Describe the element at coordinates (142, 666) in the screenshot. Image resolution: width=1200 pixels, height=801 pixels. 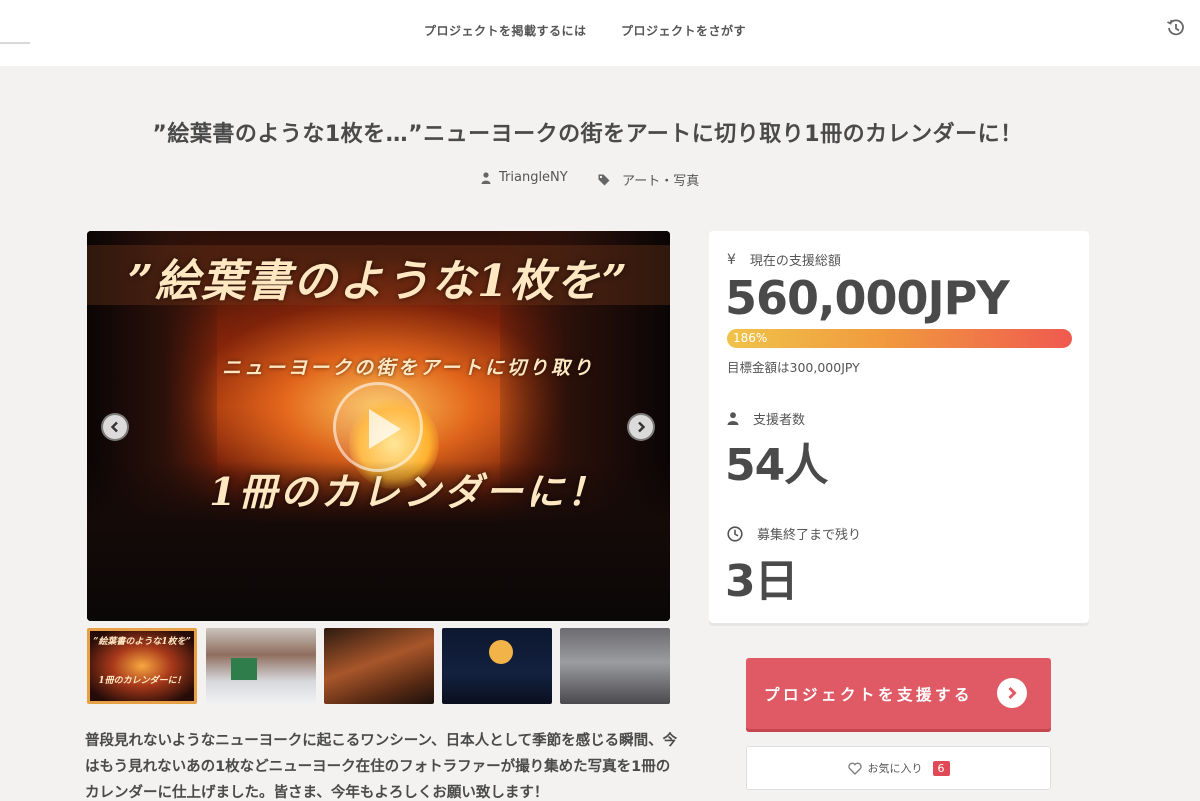
I see `thumbnail-1: ”絵葉書のような1枚を” 1冊のカレンダーに！` at that location.